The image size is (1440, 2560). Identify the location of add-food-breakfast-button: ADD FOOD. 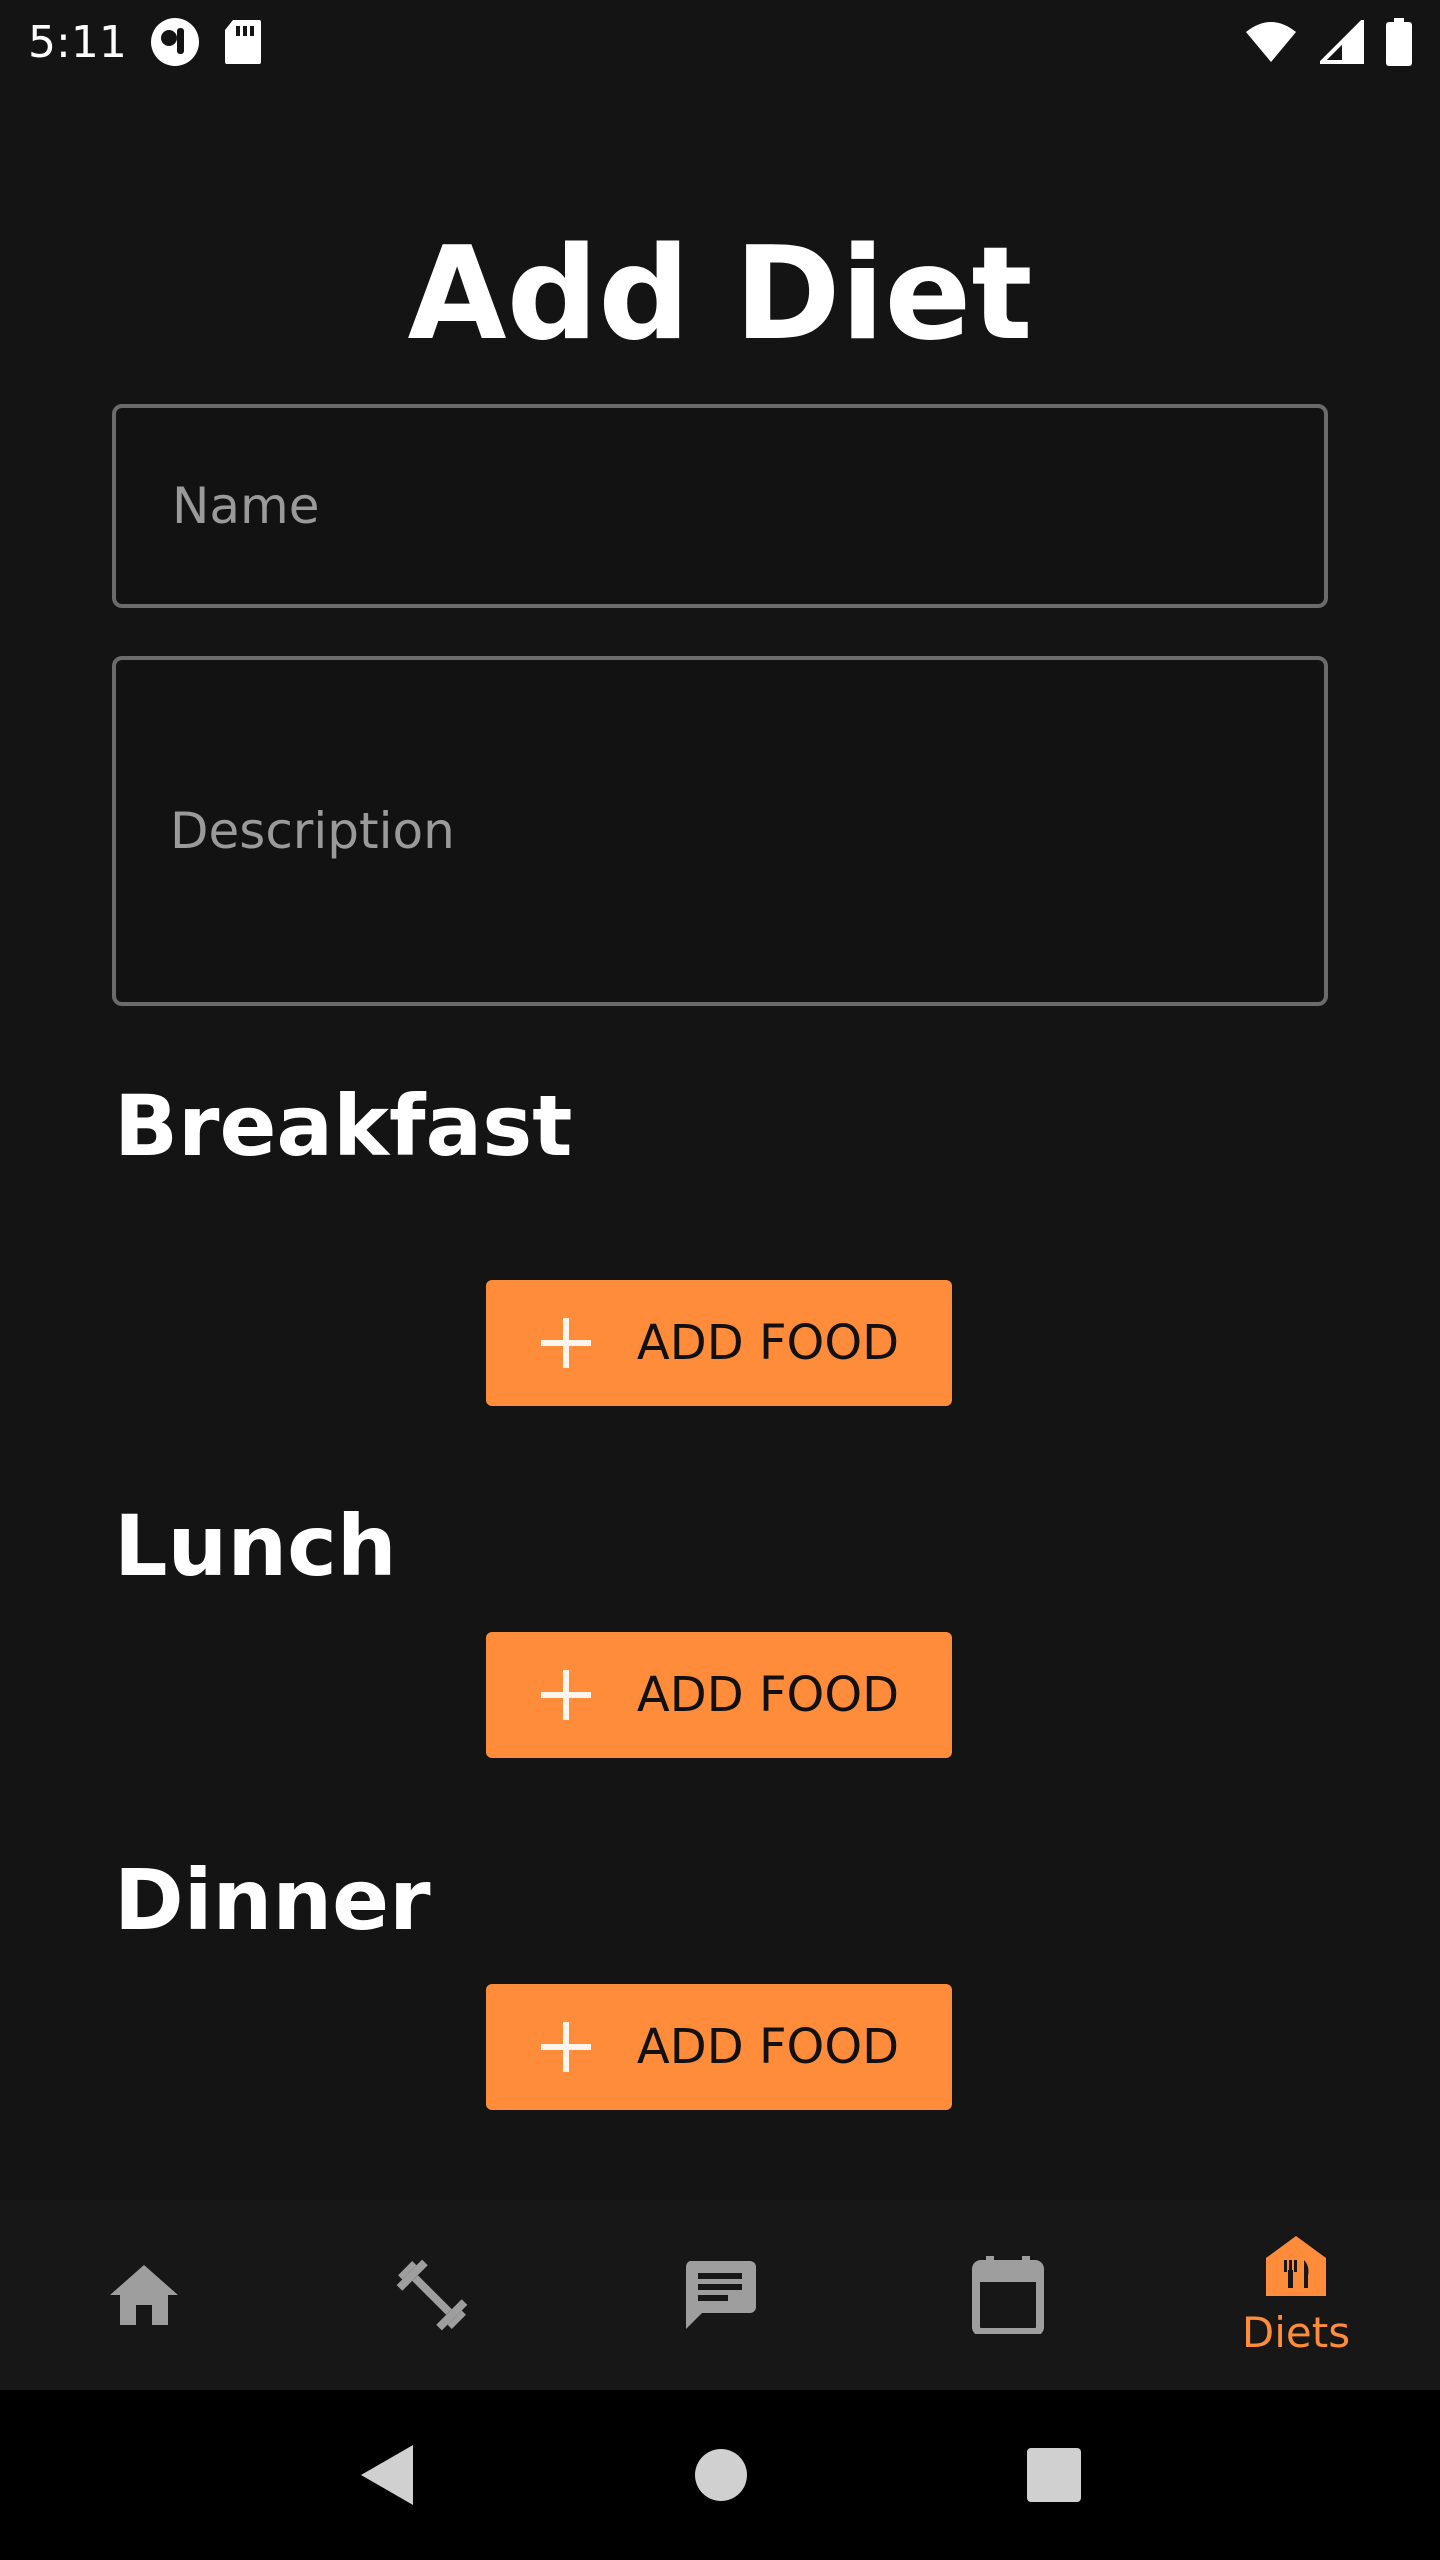
(719, 1343).